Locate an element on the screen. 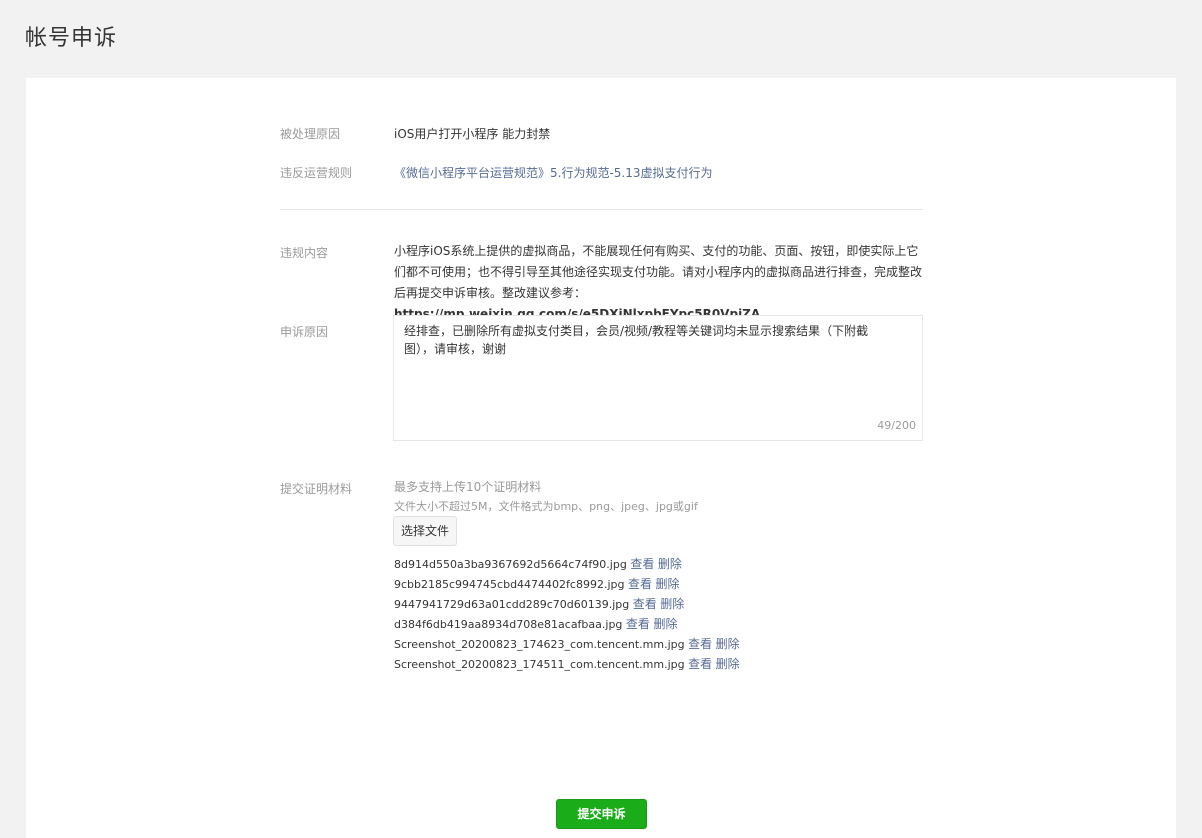 This screenshot has height=838, width=1202. rule-label: 违反运营规则 is located at coordinates (316, 173).